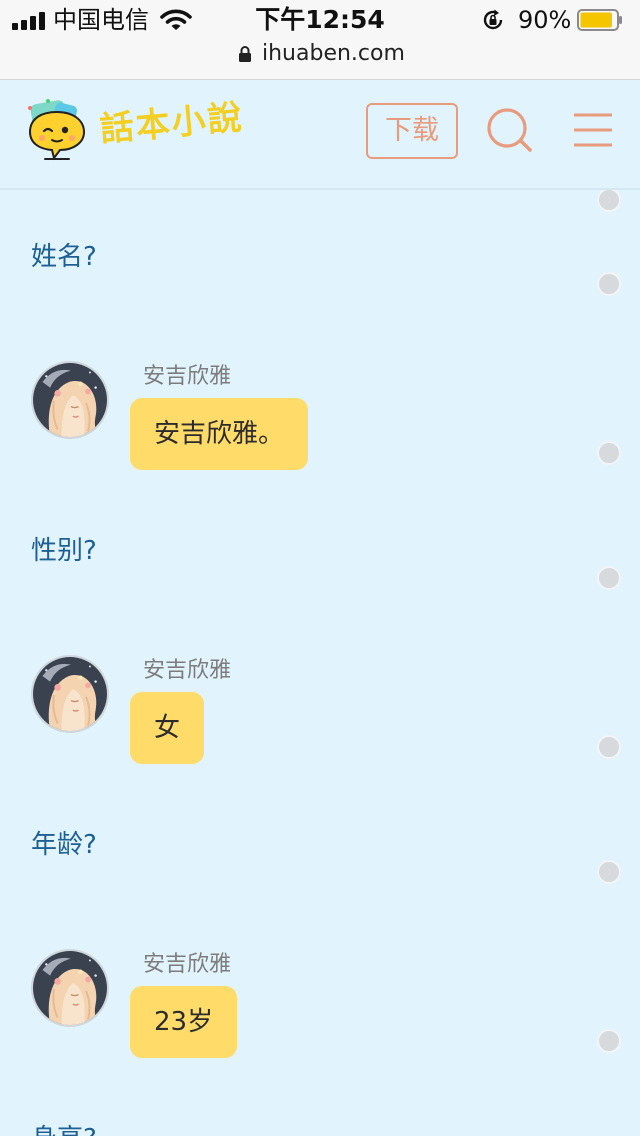 This screenshot has height=1136, width=640. I want to click on chat-bubble: 女, so click(167, 728).